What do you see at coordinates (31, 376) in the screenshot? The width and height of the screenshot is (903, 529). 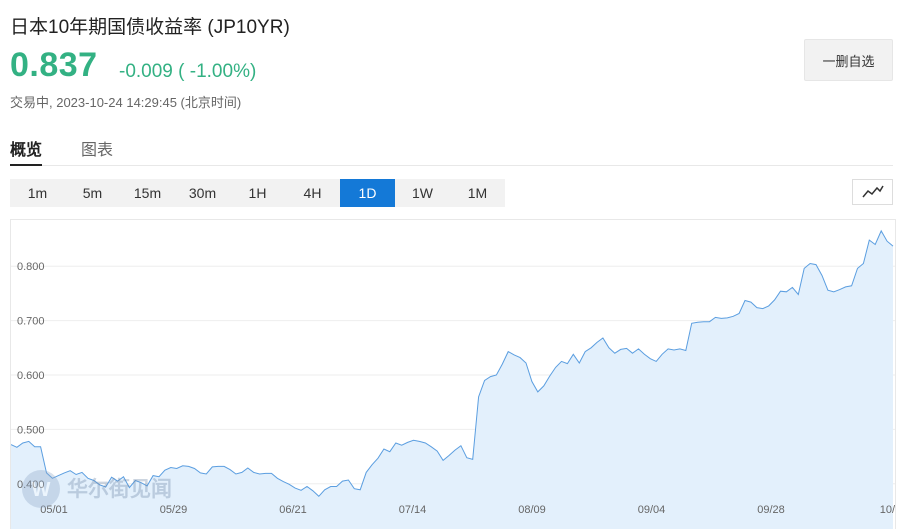 I see `y-tick-label: 0.600` at bounding box center [31, 376].